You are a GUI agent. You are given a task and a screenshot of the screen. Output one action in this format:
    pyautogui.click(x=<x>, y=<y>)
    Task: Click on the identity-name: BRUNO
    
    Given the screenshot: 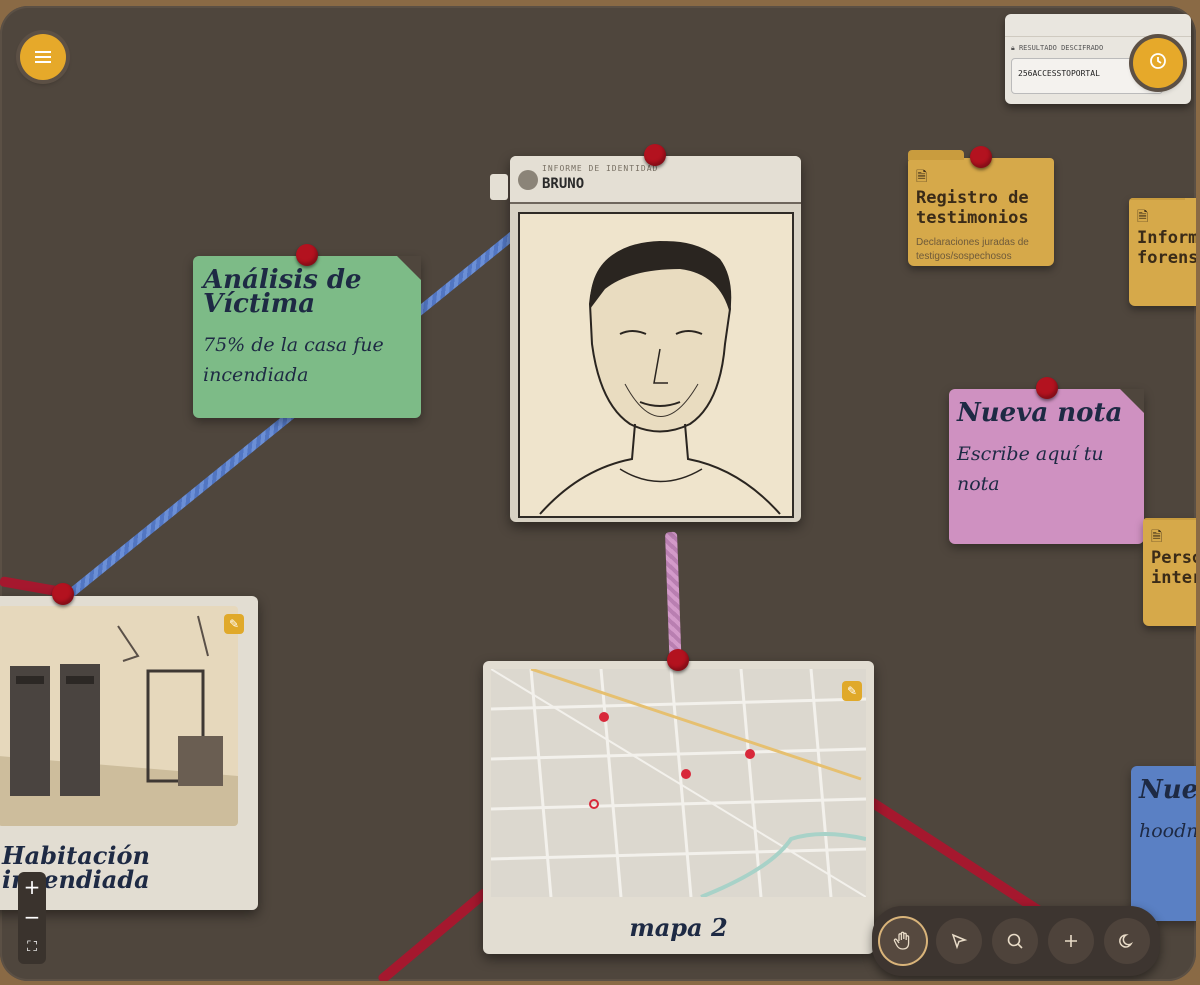 What is the action you would take?
    pyautogui.click(x=563, y=184)
    